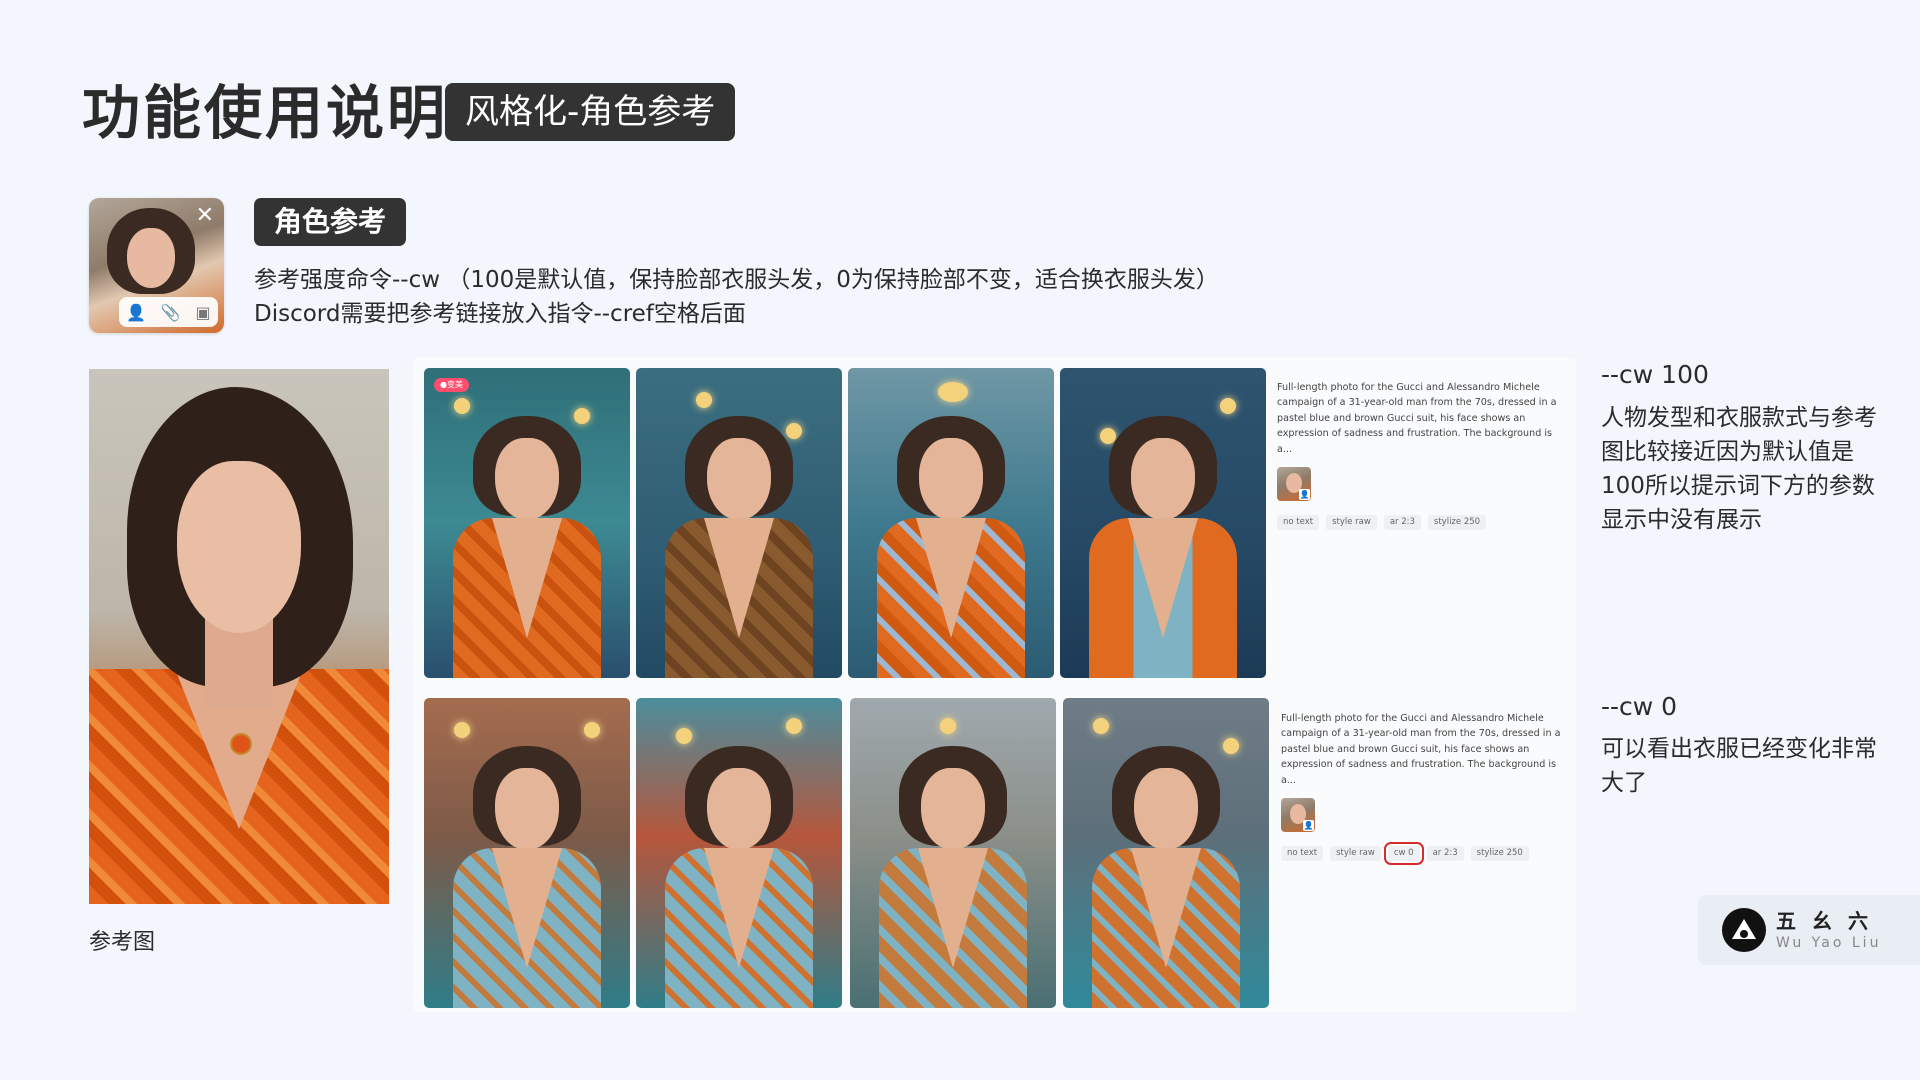 The height and width of the screenshot is (1080, 1920). I want to click on reference-thumbnail: ✕ 👤 📎 ▣, so click(156, 265).